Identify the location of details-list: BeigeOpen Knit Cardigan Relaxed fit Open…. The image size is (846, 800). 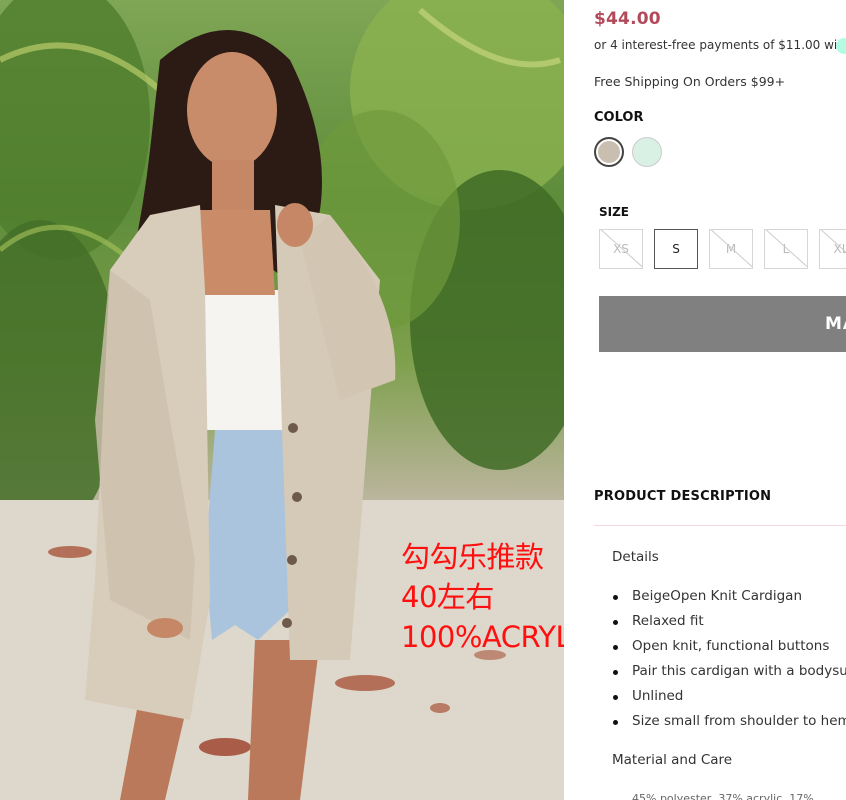
(729, 663).